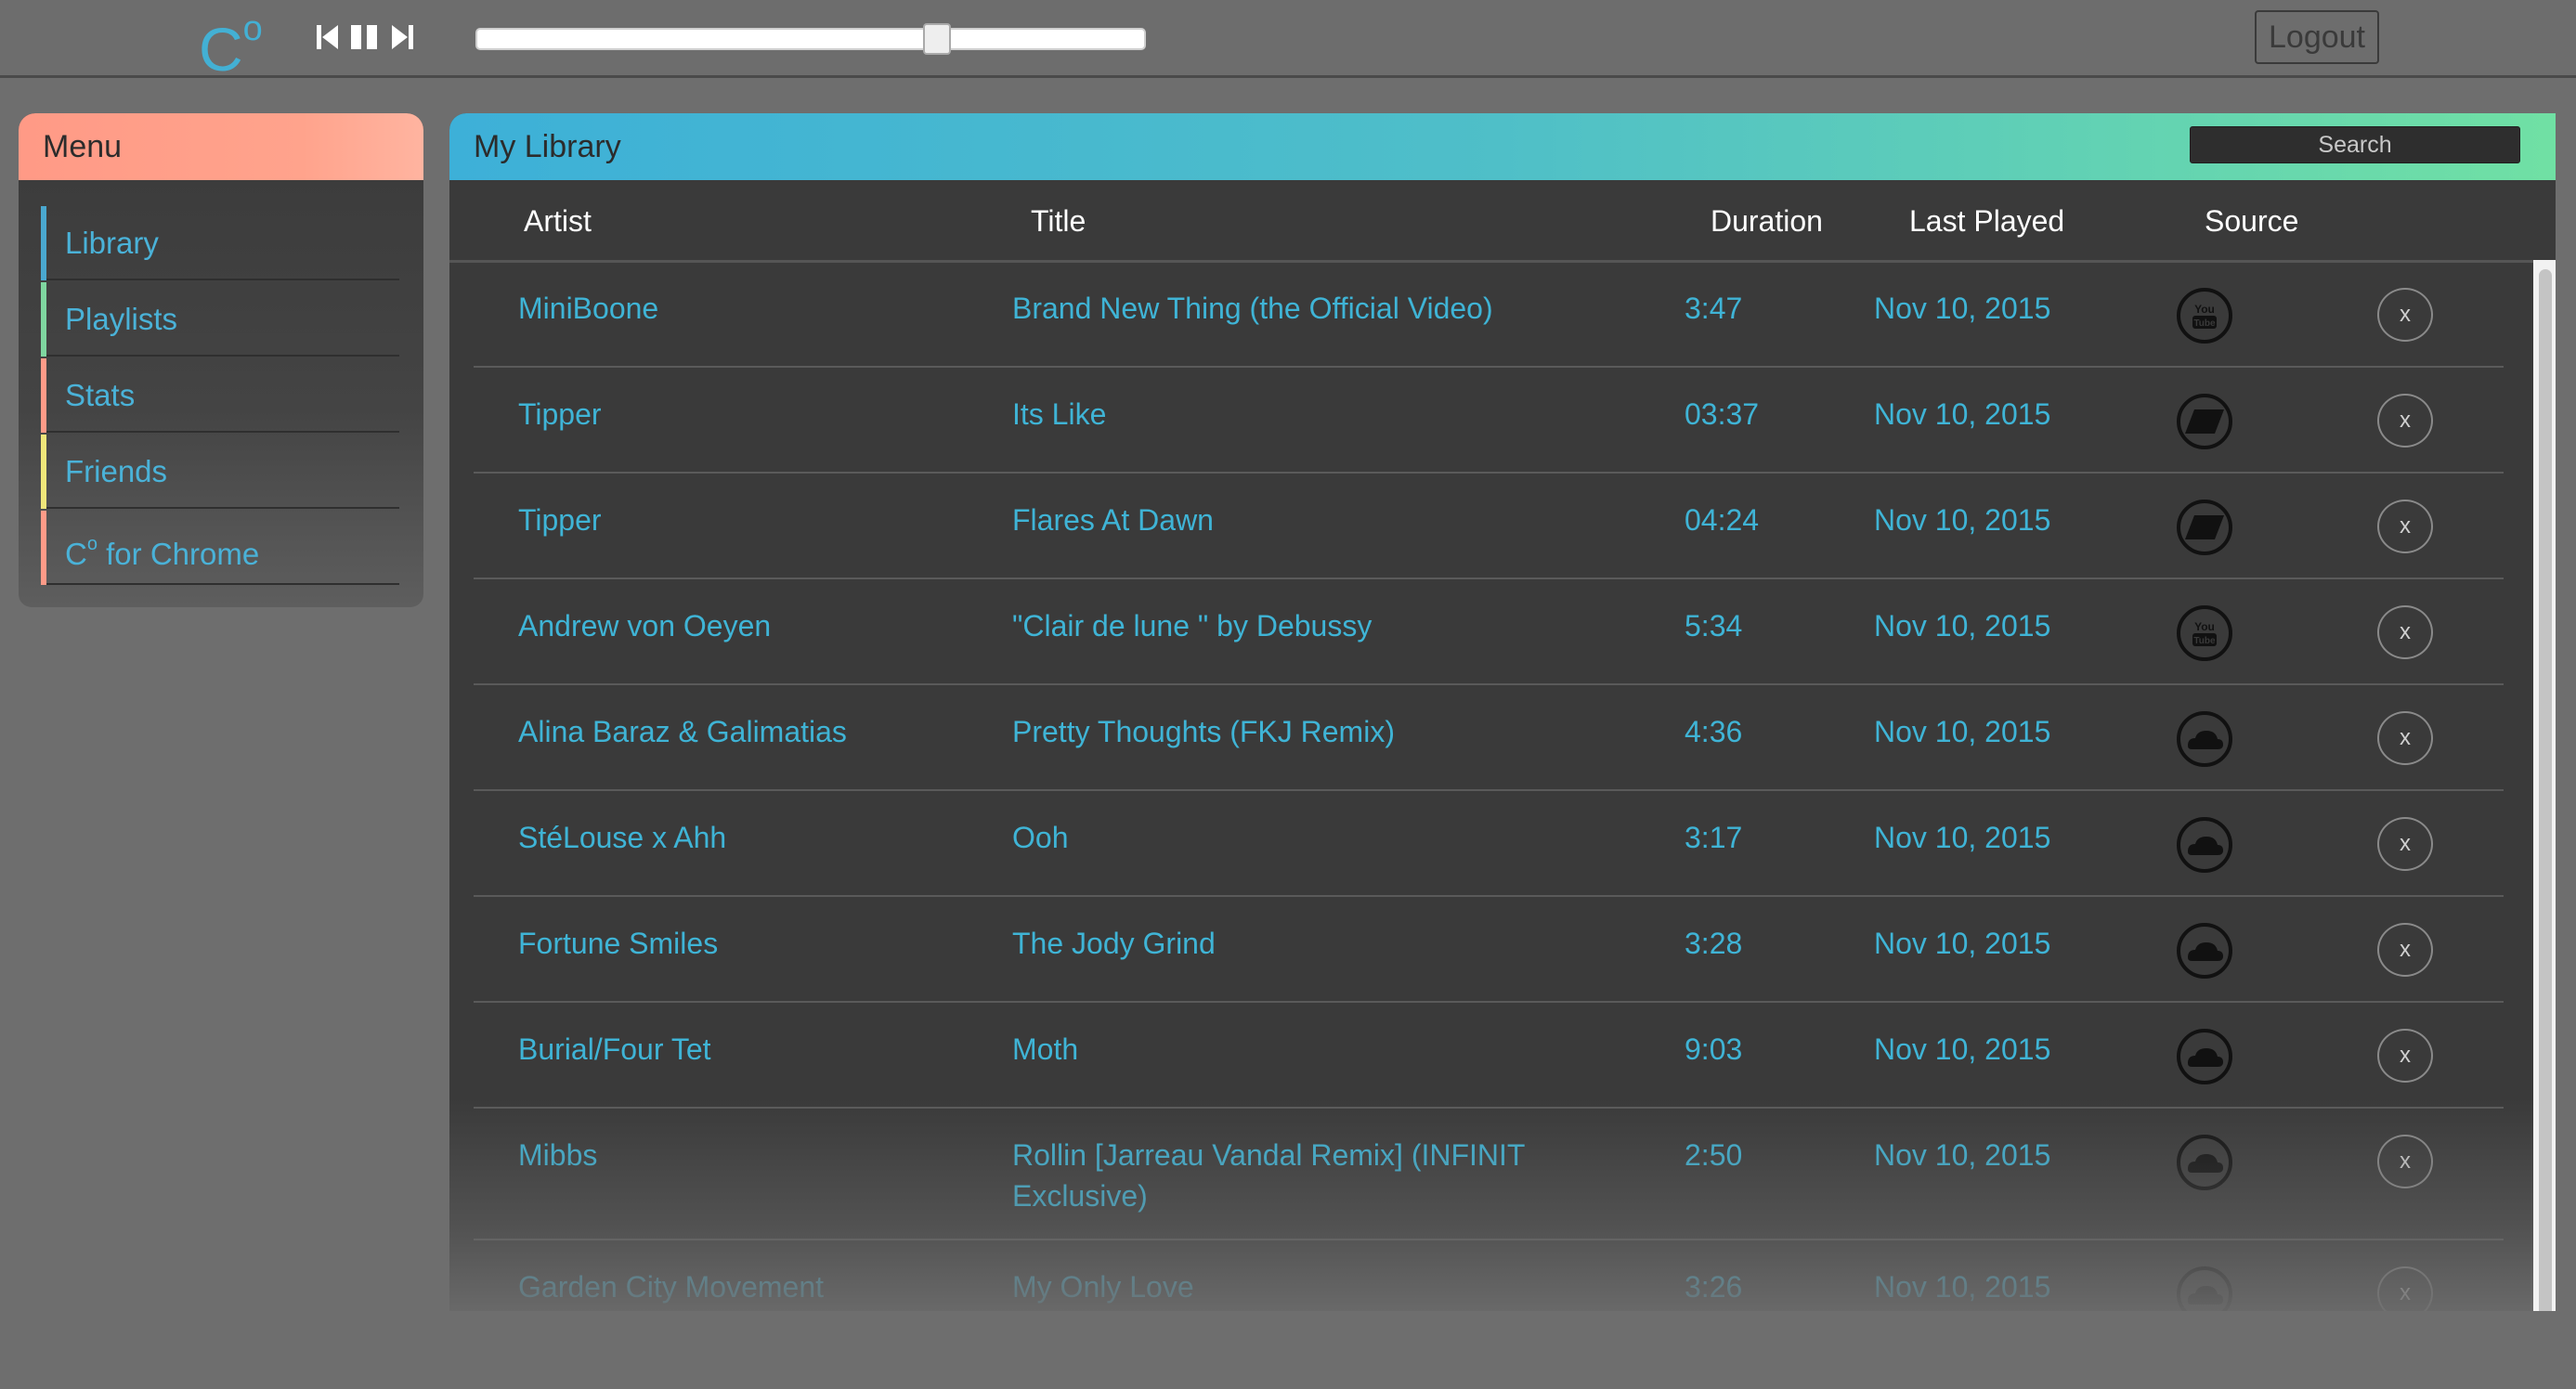  What do you see at coordinates (644, 626) in the screenshot?
I see `track-artist: Andrew von Oeyen` at bounding box center [644, 626].